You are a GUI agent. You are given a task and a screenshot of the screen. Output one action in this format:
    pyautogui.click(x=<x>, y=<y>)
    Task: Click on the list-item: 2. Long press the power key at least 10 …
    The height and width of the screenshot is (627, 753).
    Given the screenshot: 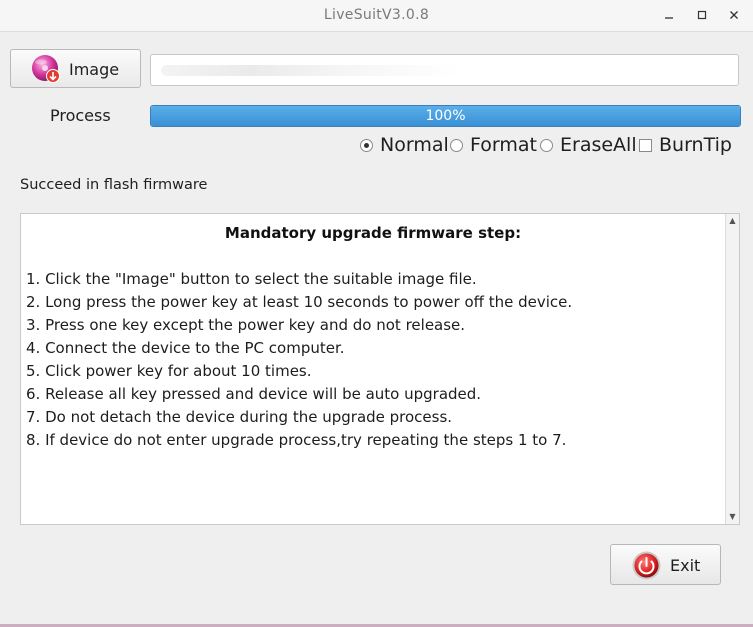 What is the action you would take?
    pyautogui.click(x=299, y=302)
    